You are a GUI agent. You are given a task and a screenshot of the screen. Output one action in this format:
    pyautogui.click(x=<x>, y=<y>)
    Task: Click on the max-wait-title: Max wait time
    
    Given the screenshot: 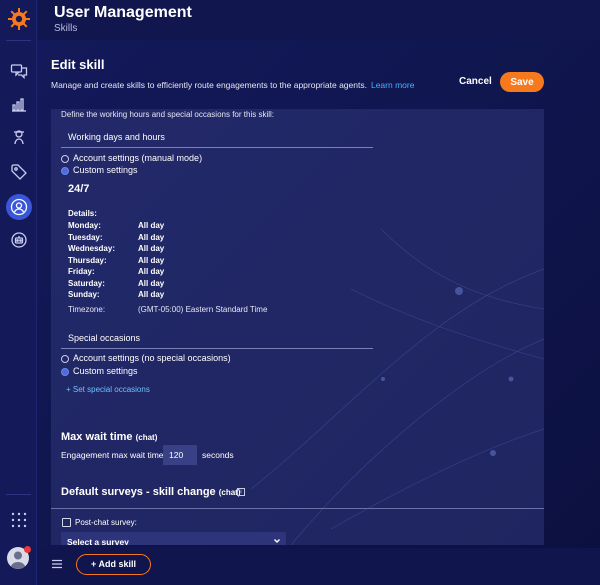 What is the action you would take?
    pyautogui.click(x=97, y=437)
    